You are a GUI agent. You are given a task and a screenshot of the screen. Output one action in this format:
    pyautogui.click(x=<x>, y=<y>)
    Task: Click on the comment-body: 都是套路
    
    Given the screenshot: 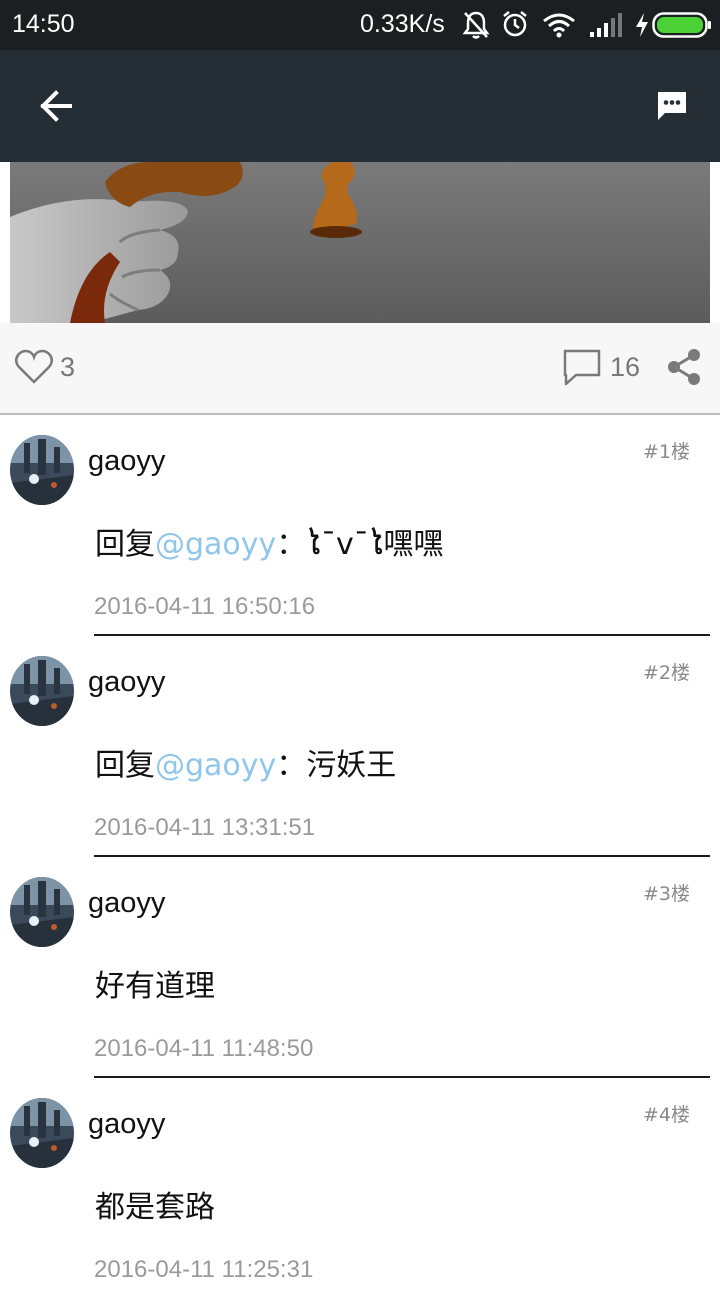 What is the action you would take?
    pyautogui.click(x=155, y=1207)
    